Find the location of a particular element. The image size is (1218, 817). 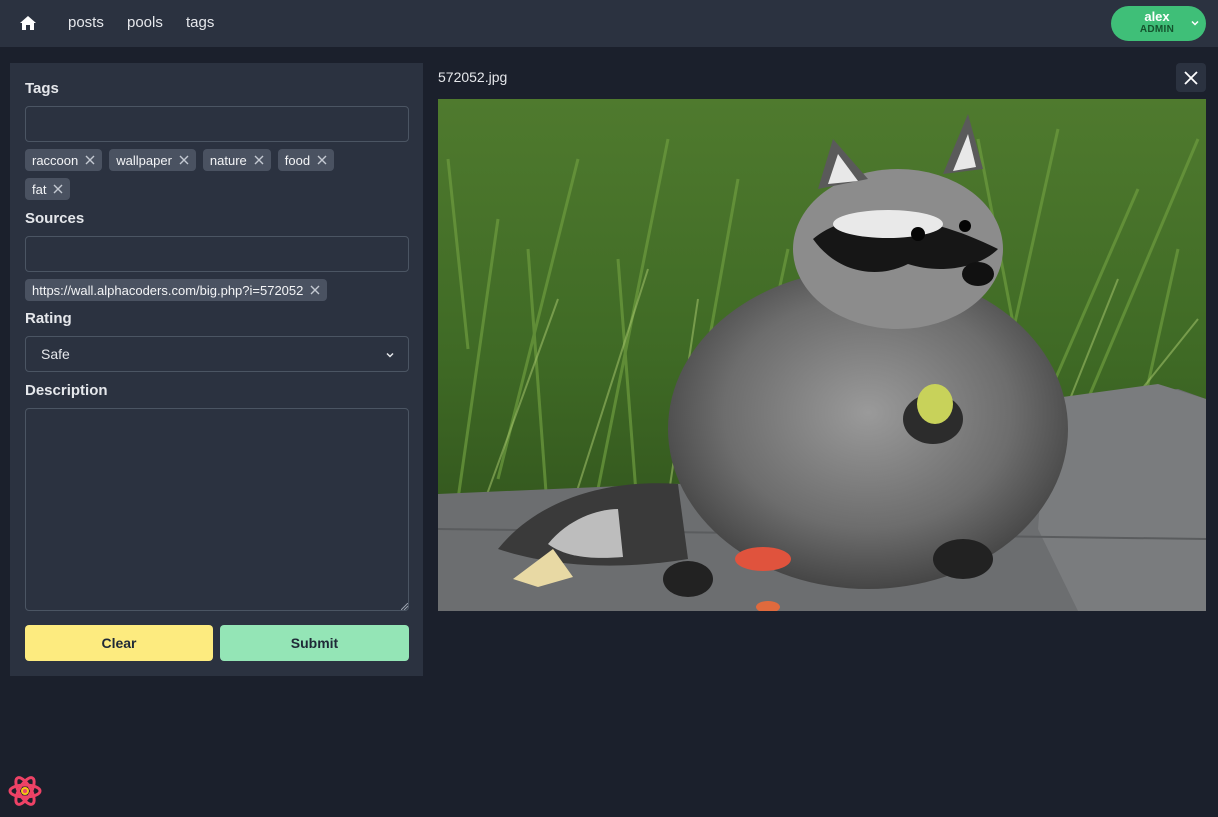

tag-label: raccoon is located at coordinates (55, 160).